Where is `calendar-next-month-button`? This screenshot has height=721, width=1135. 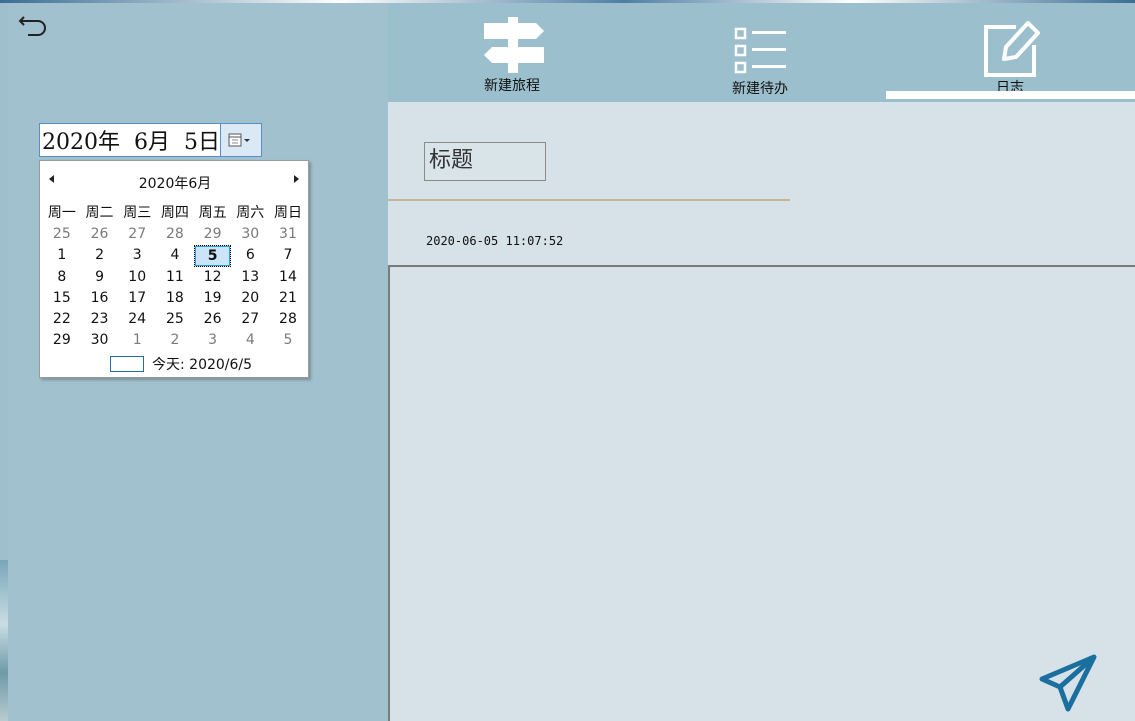 calendar-next-month-button is located at coordinates (297, 181).